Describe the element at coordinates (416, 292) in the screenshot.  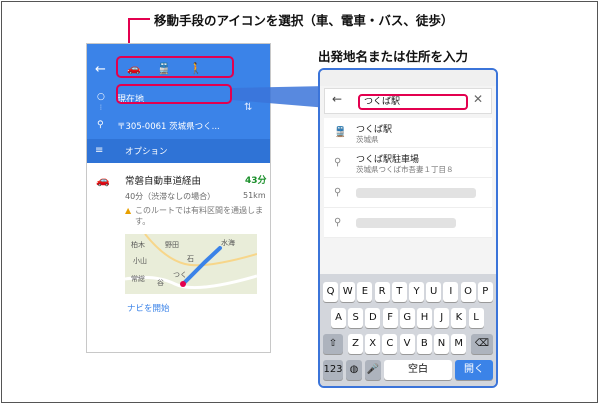
I see `key-y: Y` at that location.